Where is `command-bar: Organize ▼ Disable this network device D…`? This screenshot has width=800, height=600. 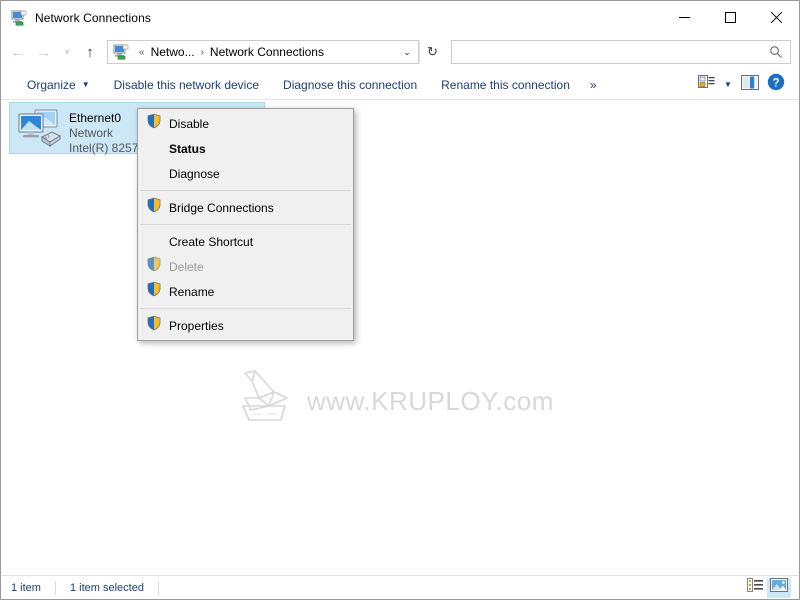 command-bar: Organize ▼ Disable this network device D… is located at coordinates (400, 85).